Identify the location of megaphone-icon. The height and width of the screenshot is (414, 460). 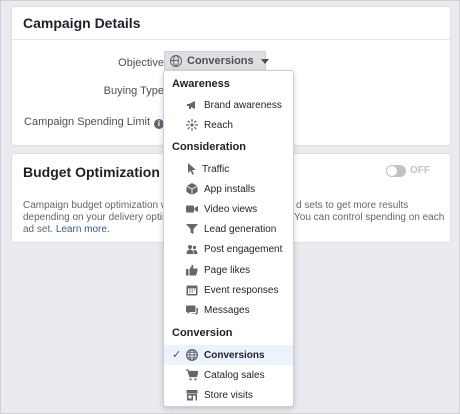
(191, 105).